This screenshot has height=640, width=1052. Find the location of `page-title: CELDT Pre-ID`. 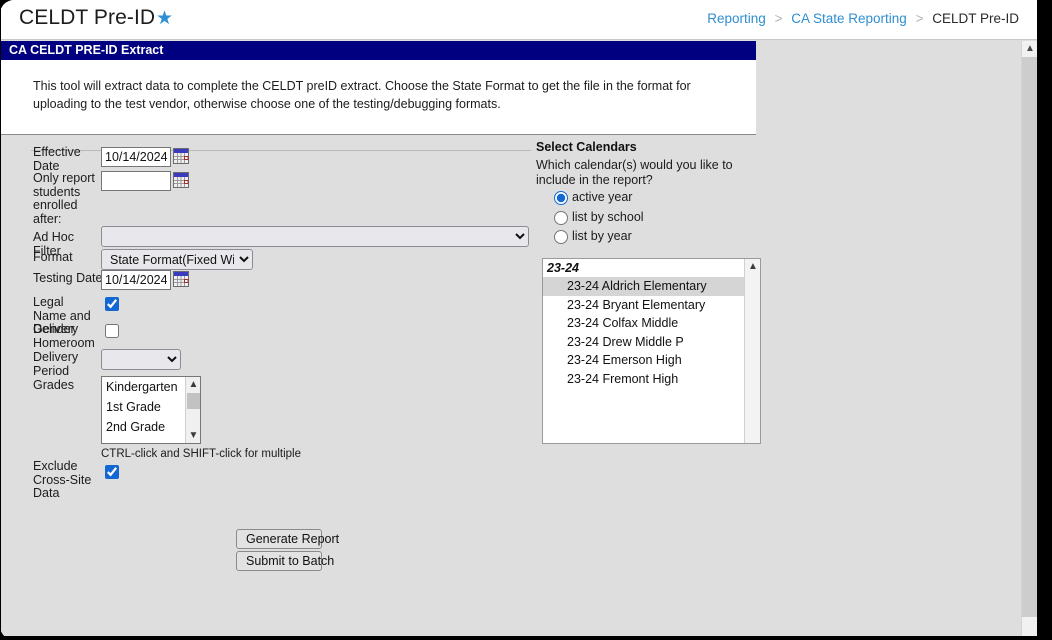

page-title: CELDT Pre-ID is located at coordinates (87, 17).